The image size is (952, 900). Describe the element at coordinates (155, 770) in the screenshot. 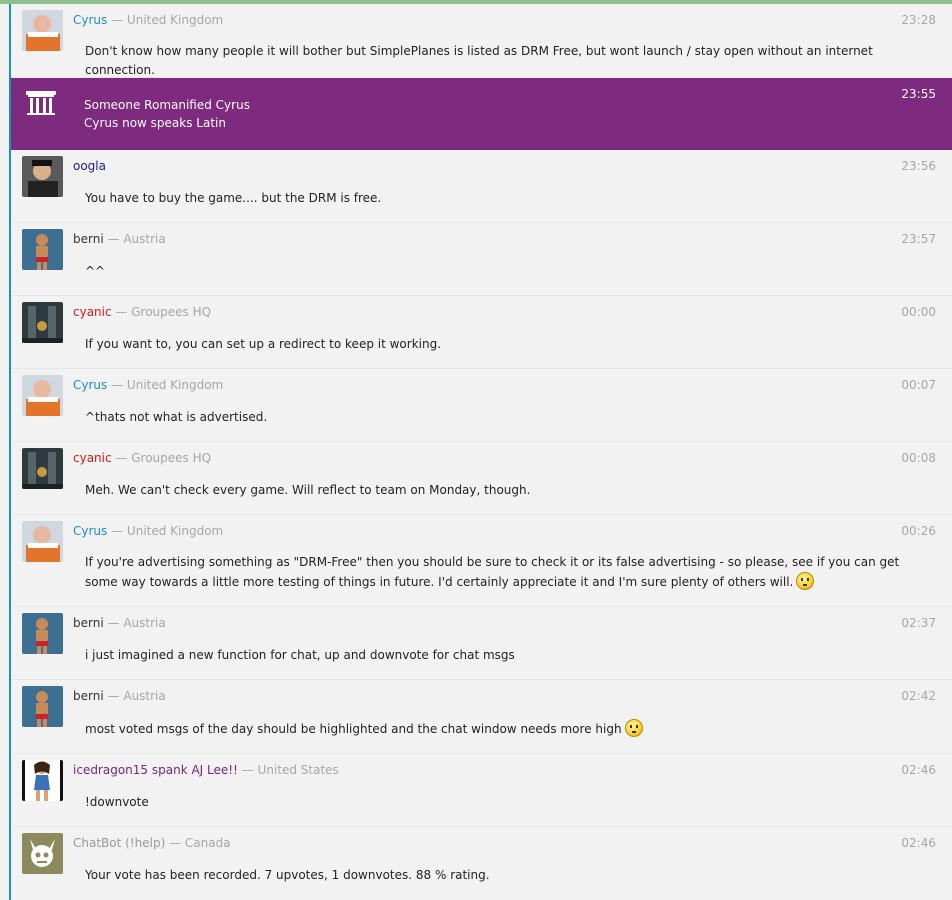

I see `username: icedragon15 spank AJ Lee!!` at that location.